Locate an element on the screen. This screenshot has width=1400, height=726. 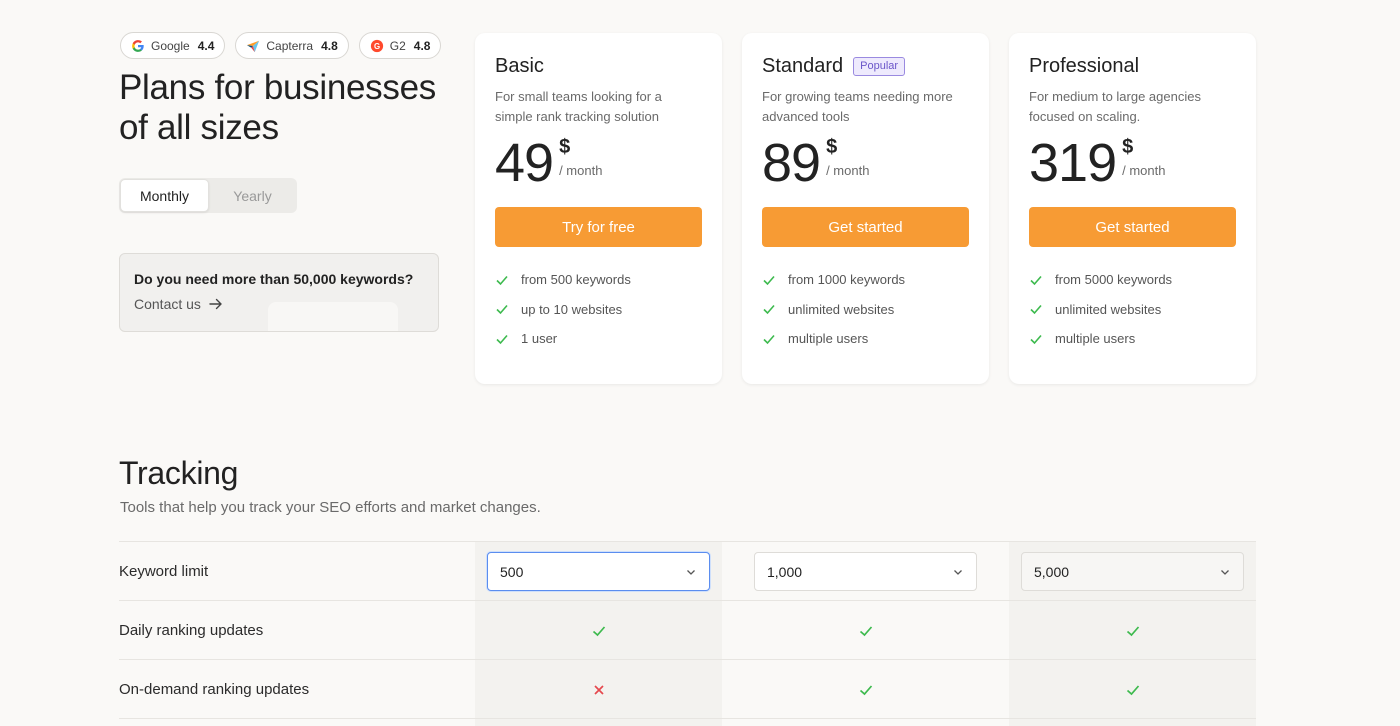
billing-toggle: Monthly Yearly is located at coordinates (208, 195).